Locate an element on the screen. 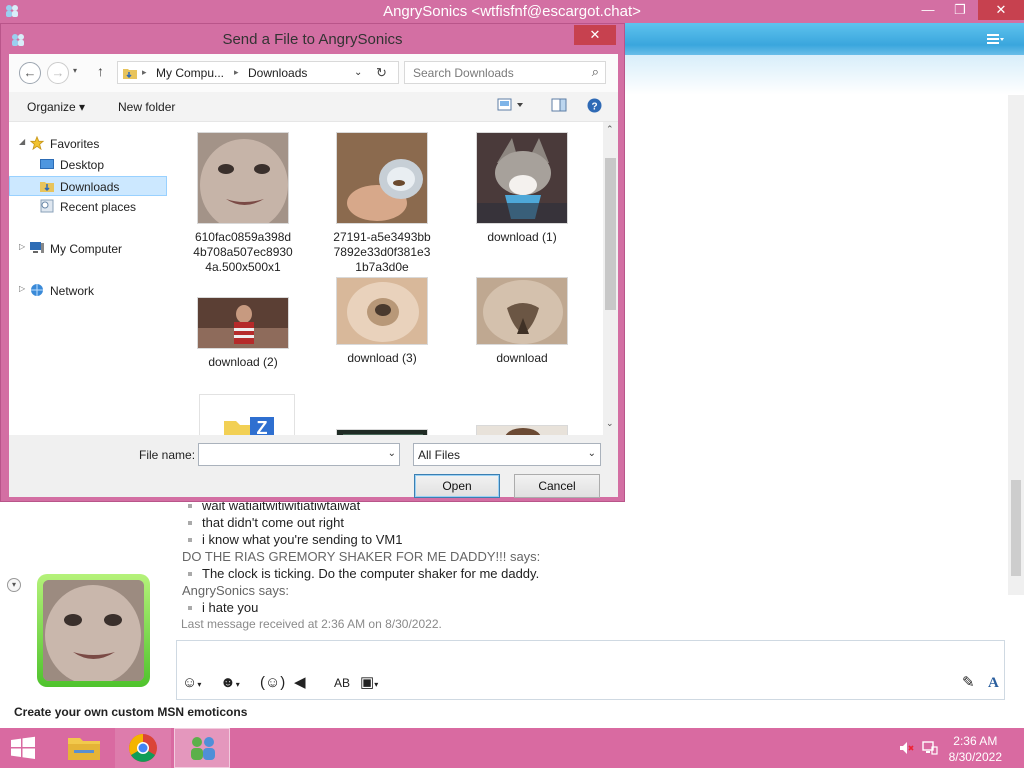  clock-time: 2:36 AM is located at coordinates (975, 741).